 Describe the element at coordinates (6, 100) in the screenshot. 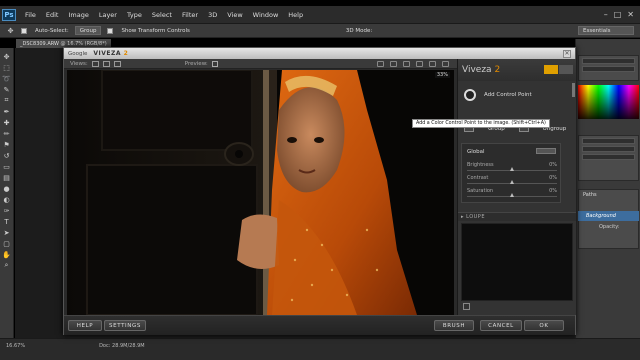

I see `crop-icon: ⌗` at that location.